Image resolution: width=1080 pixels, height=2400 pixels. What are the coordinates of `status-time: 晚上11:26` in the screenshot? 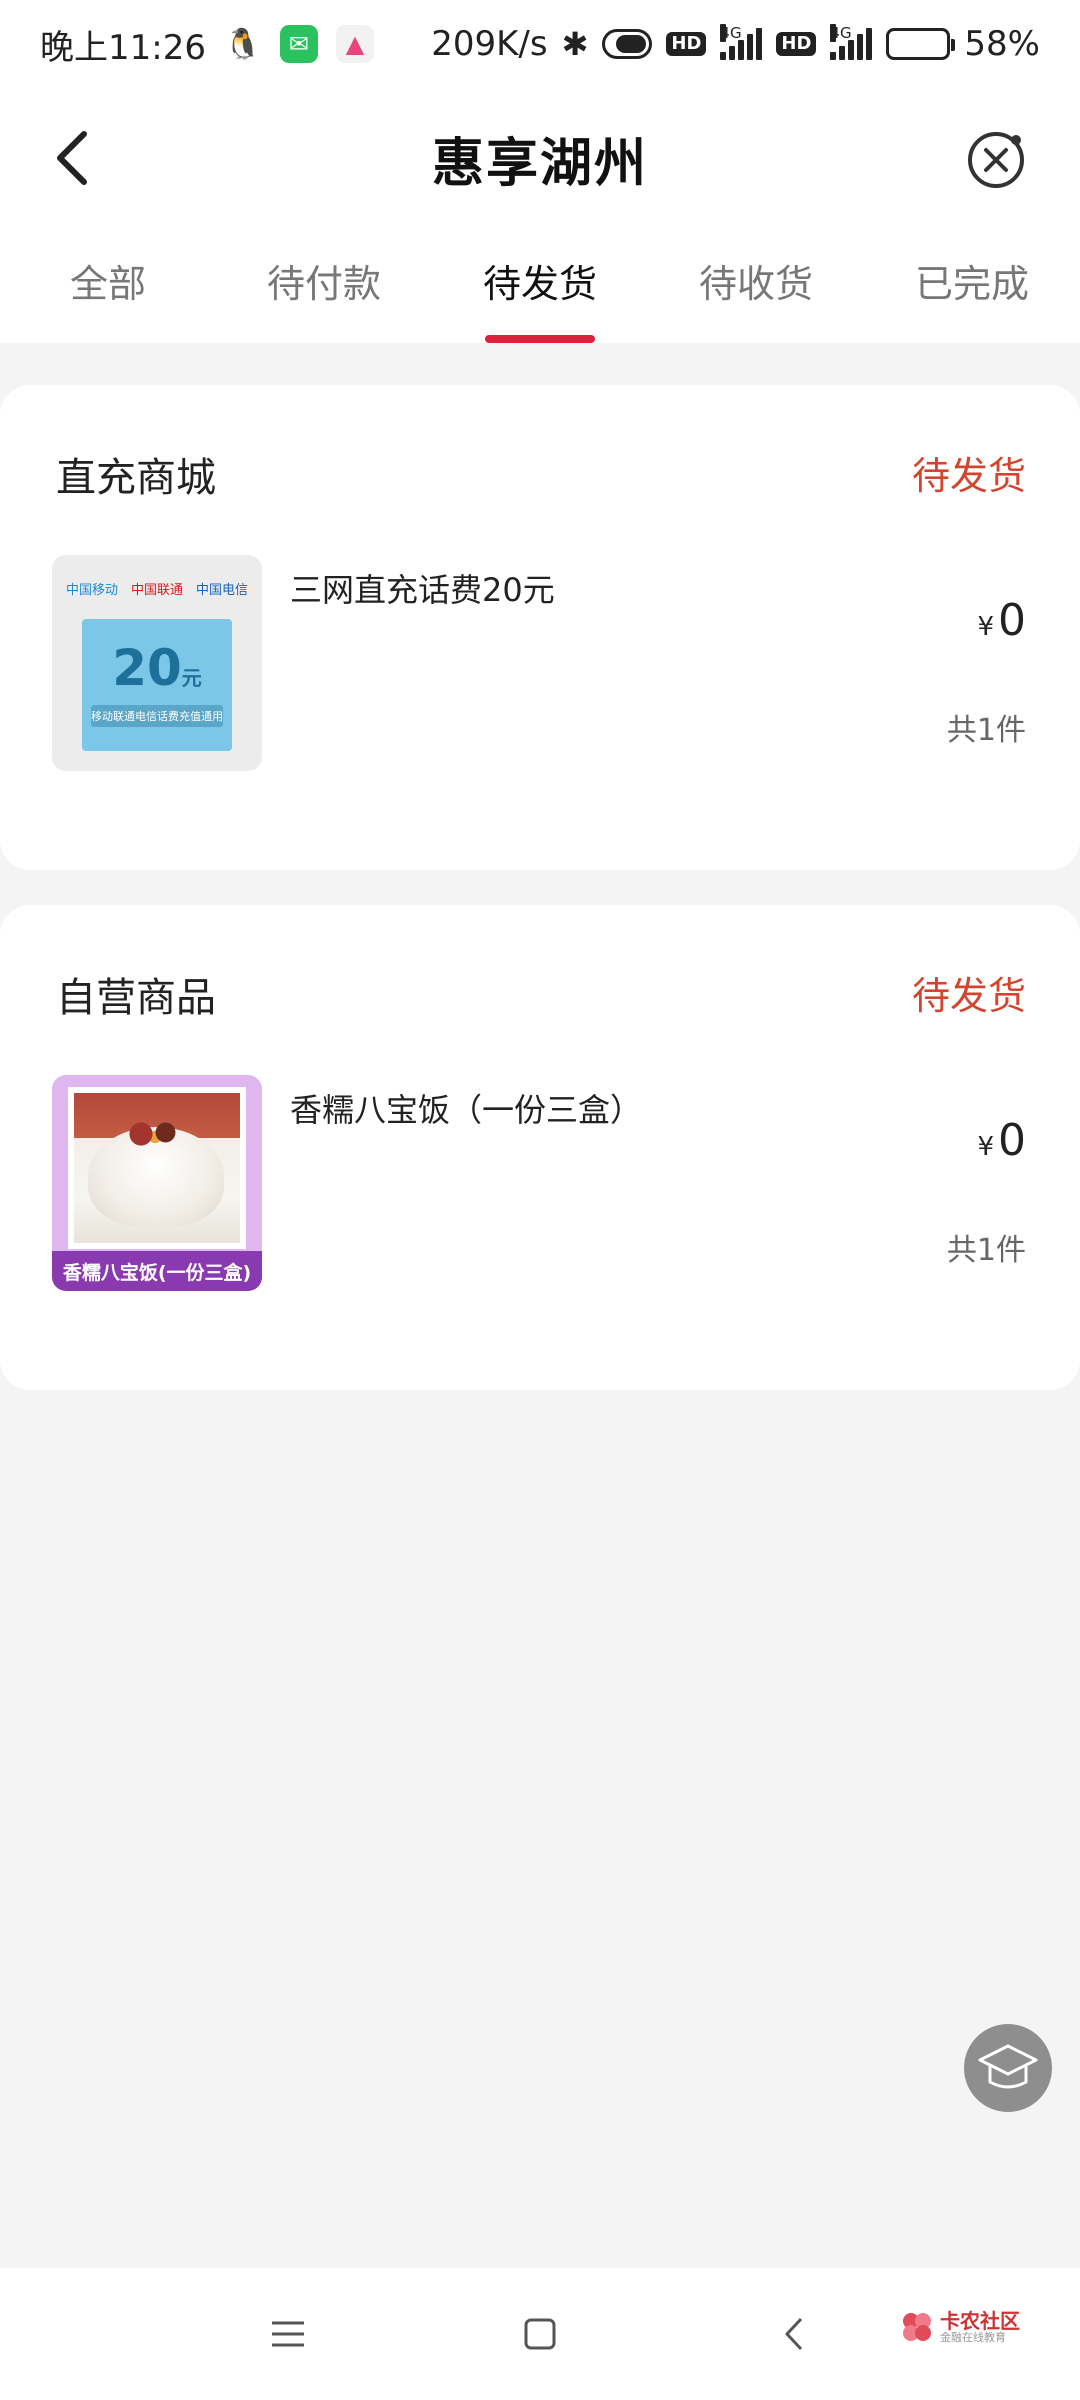 It's located at (123, 47).